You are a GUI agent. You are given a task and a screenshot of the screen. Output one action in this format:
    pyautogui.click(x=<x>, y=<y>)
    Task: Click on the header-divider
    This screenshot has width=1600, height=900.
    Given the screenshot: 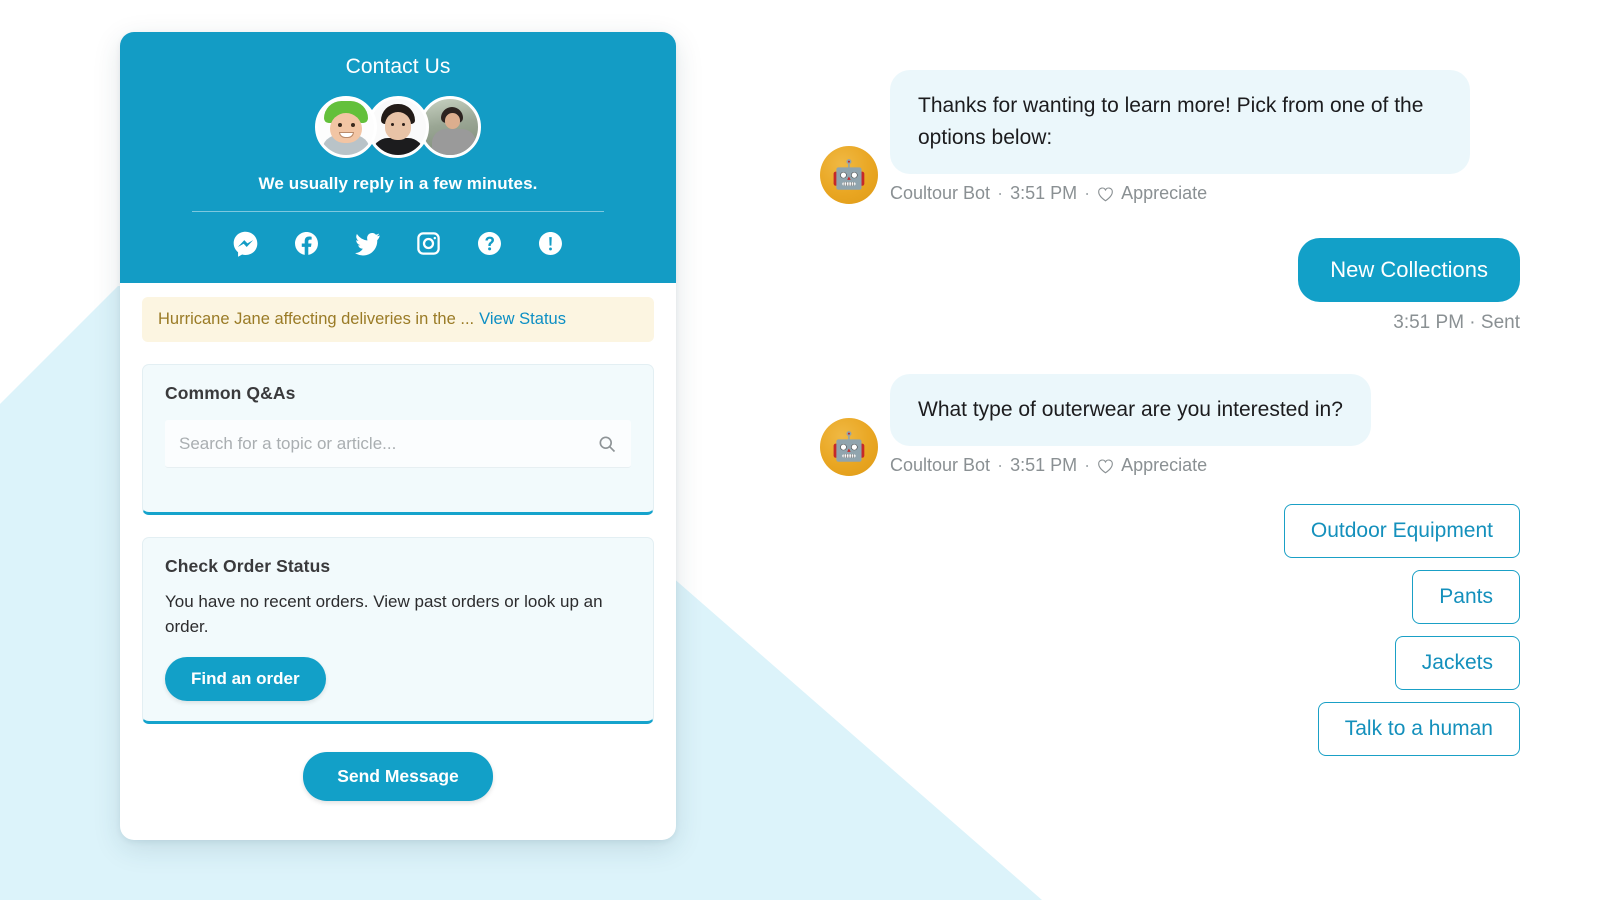 What is the action you would take?
    pyautogui.click(x=398, y=211)
    